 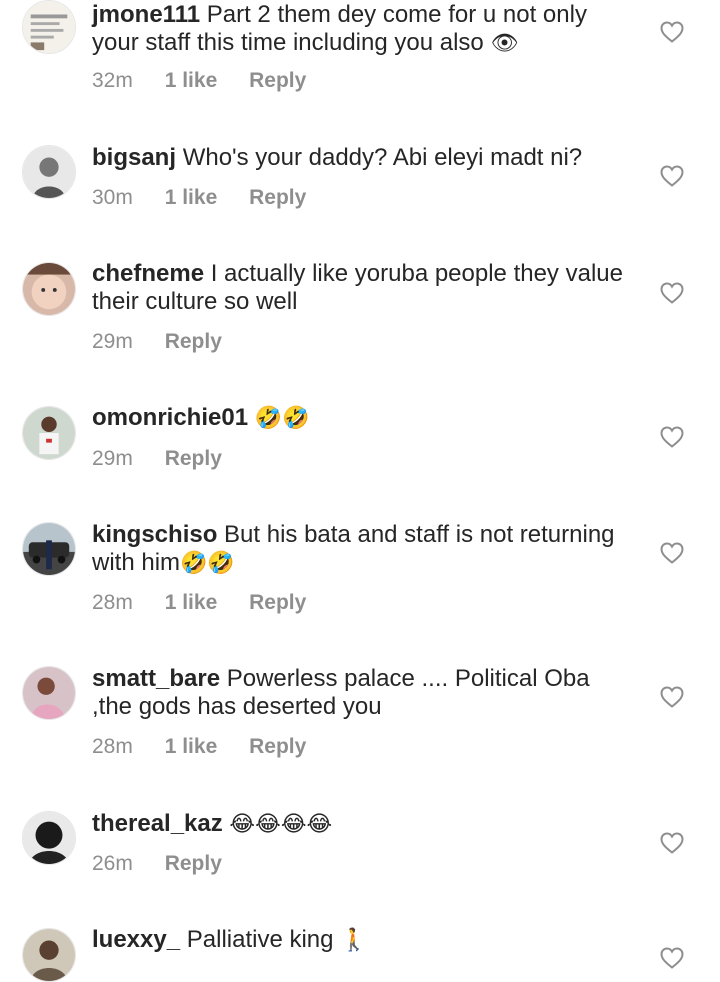 What do you see at coordinates (354, 940) in the screenshot?
I see `walking-person-emoji: 🚶` at bounding box center [354, 940].